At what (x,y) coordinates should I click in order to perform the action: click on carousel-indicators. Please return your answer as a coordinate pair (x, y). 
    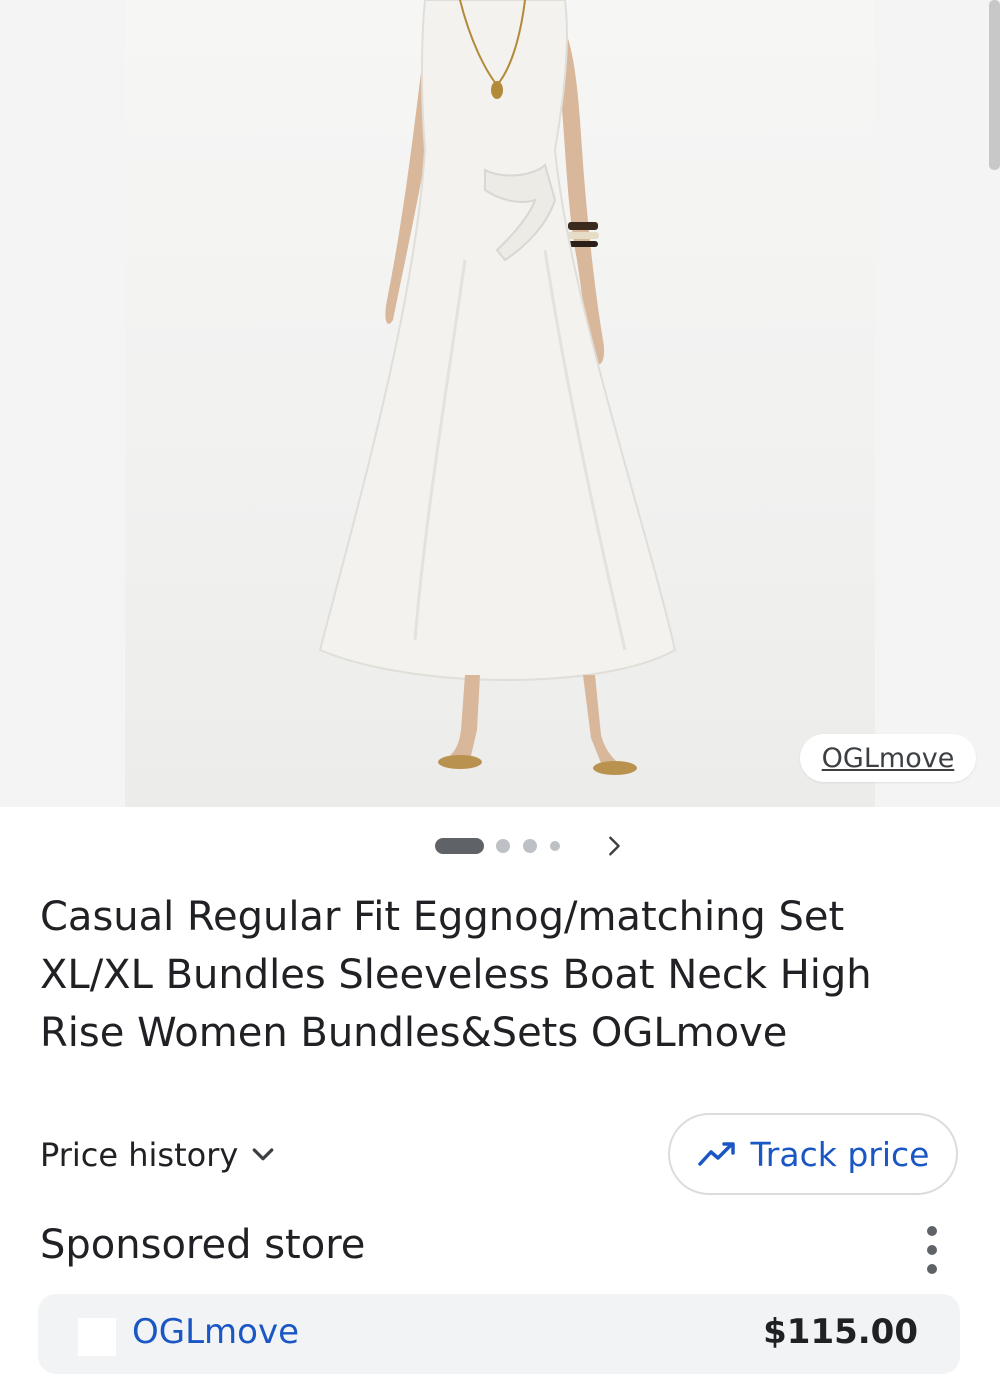
    Looking at the image, I should click on (504, 846).